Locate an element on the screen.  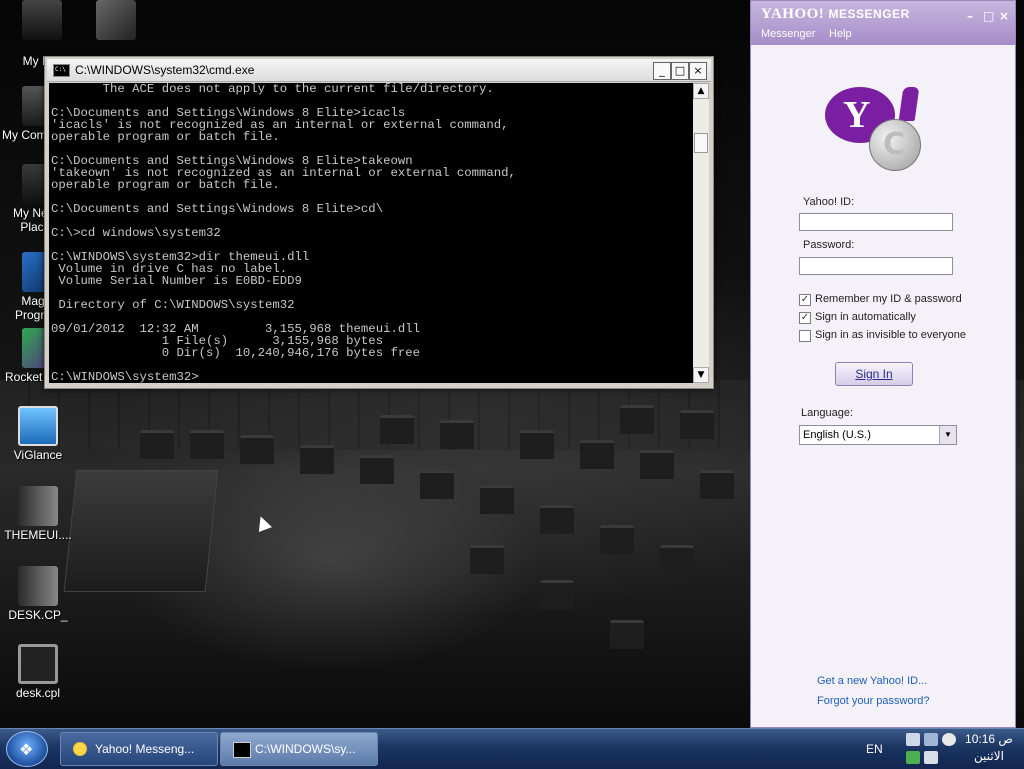
yahoo-smiley-icon is located at coordinates (80, 749).